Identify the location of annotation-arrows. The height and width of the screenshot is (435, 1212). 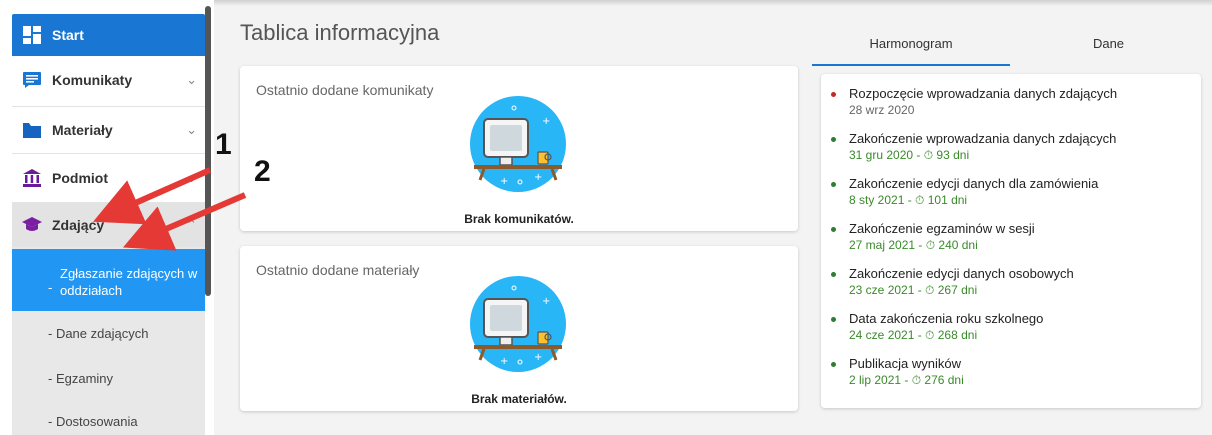
(170, 209).